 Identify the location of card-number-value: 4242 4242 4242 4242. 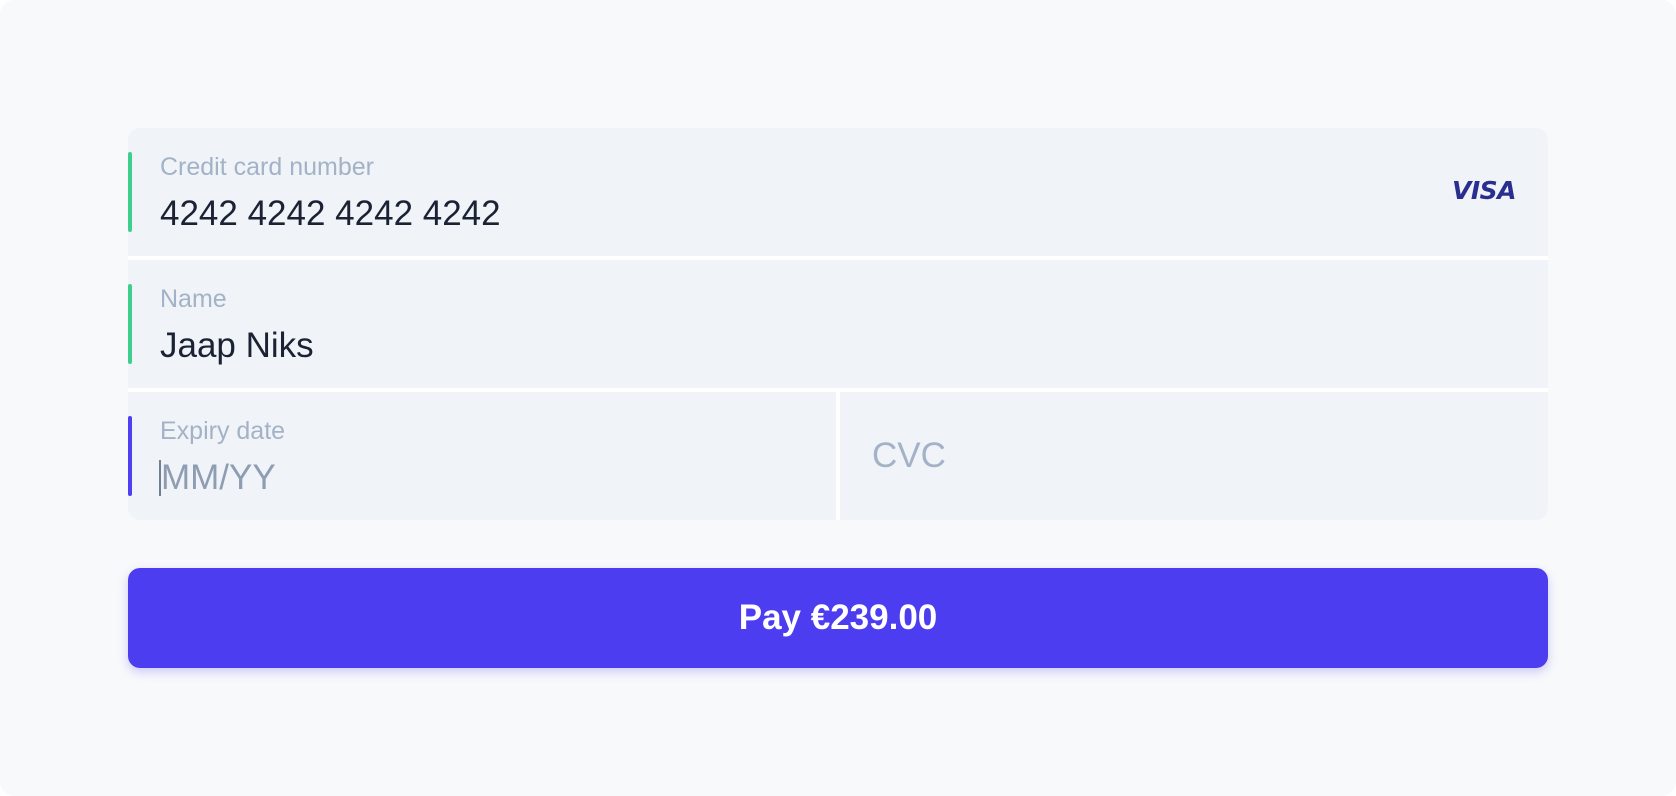
(330, 214).